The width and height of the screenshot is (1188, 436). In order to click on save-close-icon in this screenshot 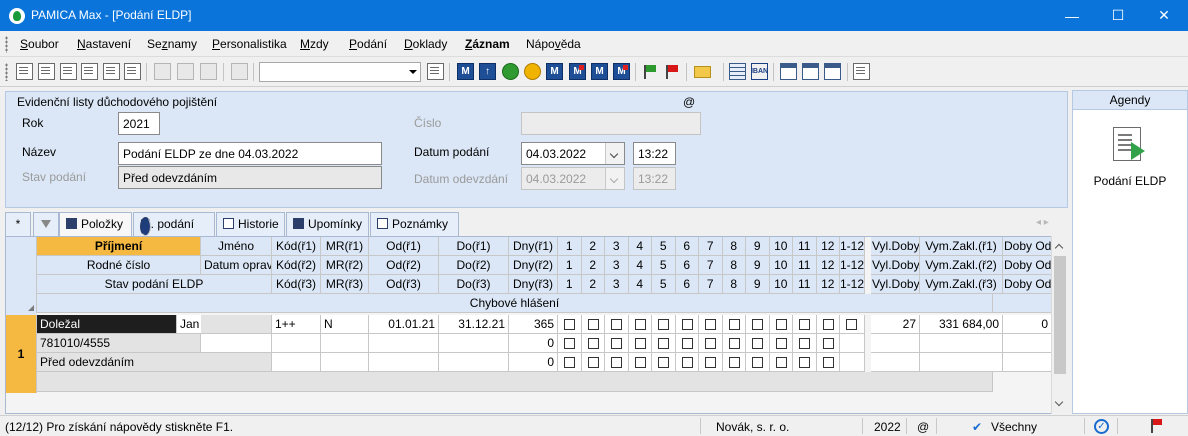, I will do `click(208, 71)`.